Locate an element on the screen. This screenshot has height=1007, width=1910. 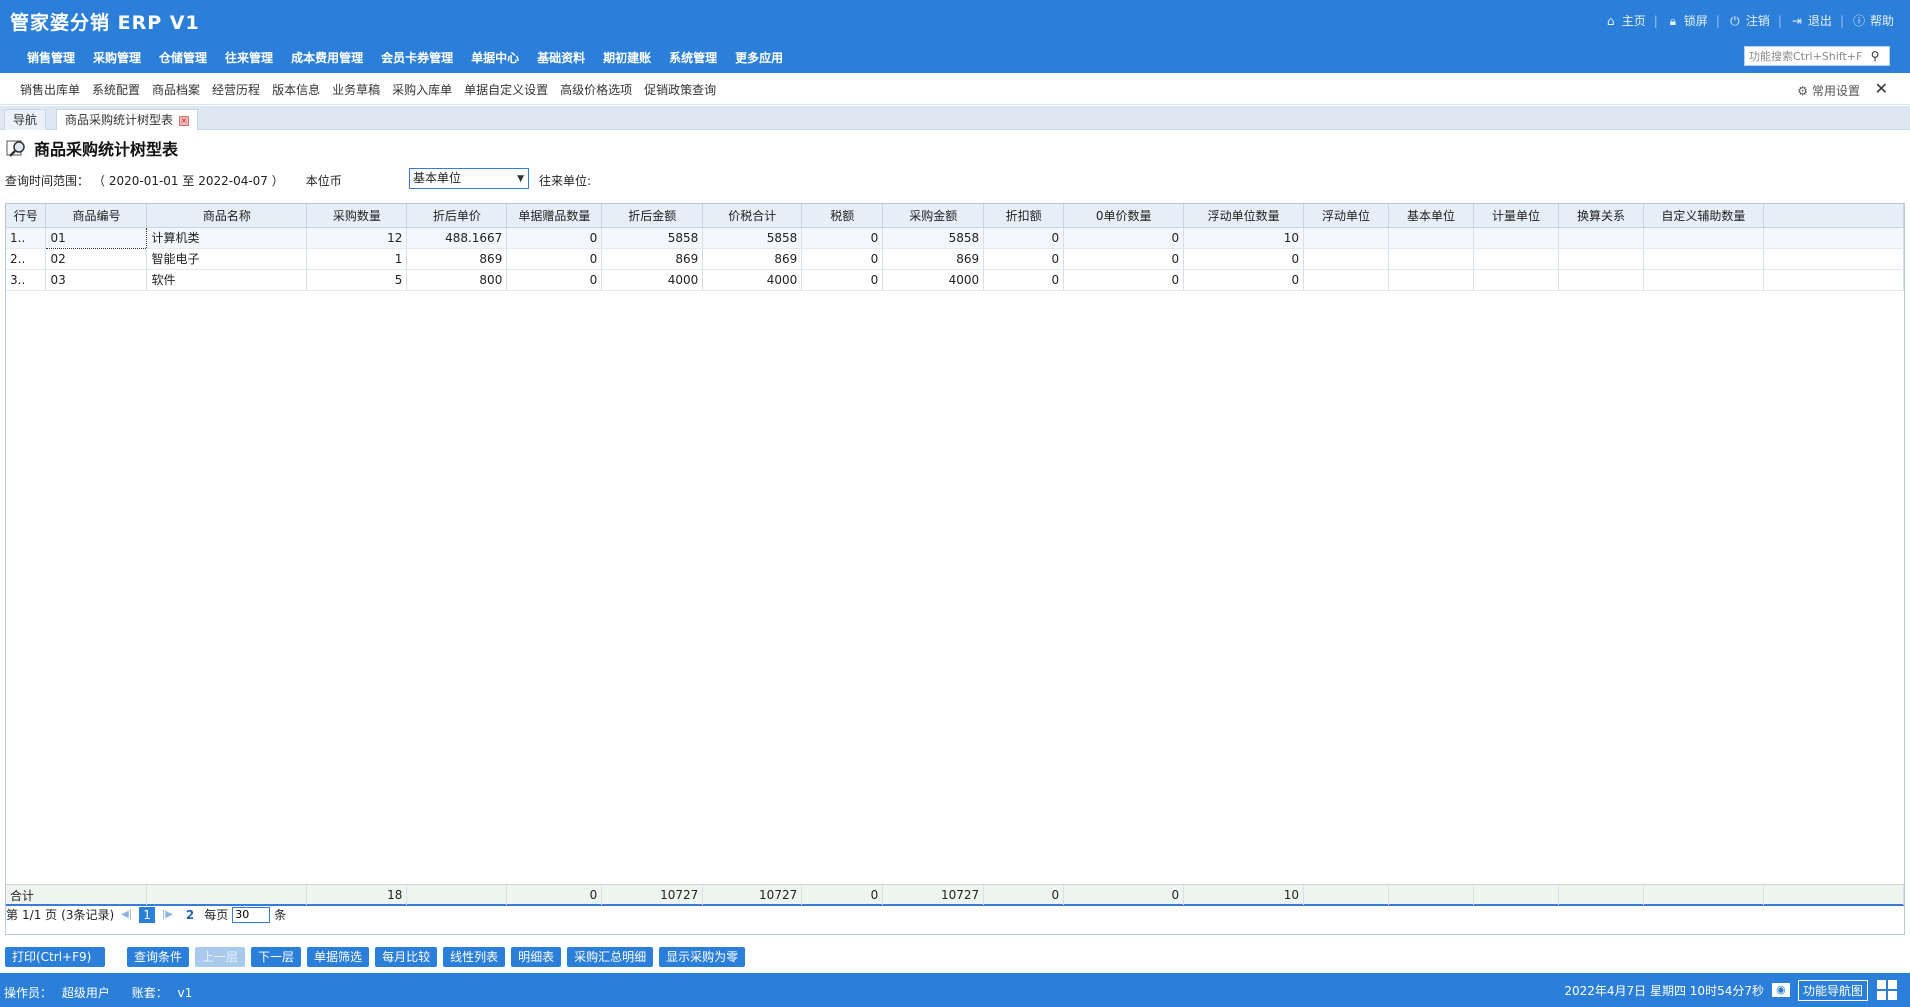
column-header: 商品编号 is located at coordinates (96, 216).